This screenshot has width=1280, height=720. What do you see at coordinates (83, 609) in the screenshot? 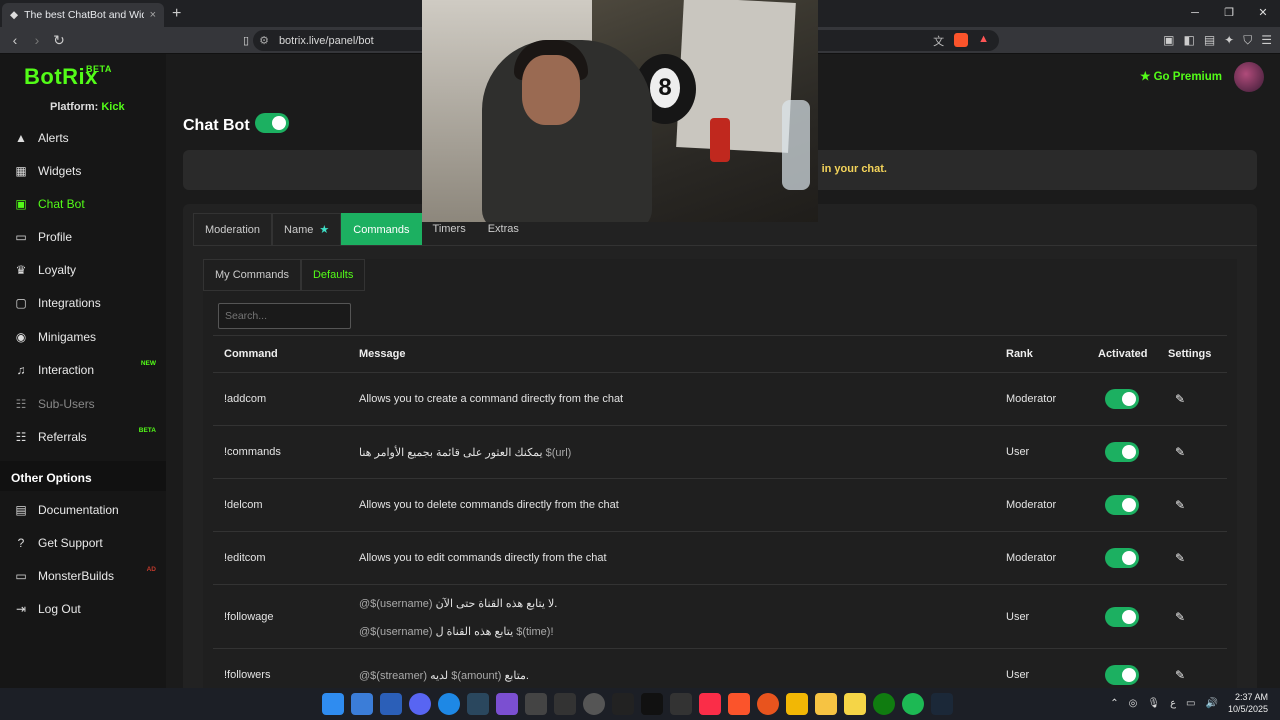
I see `sidebar-item-log-out: ⇥ Log Out` at bounding box center [83, 609].